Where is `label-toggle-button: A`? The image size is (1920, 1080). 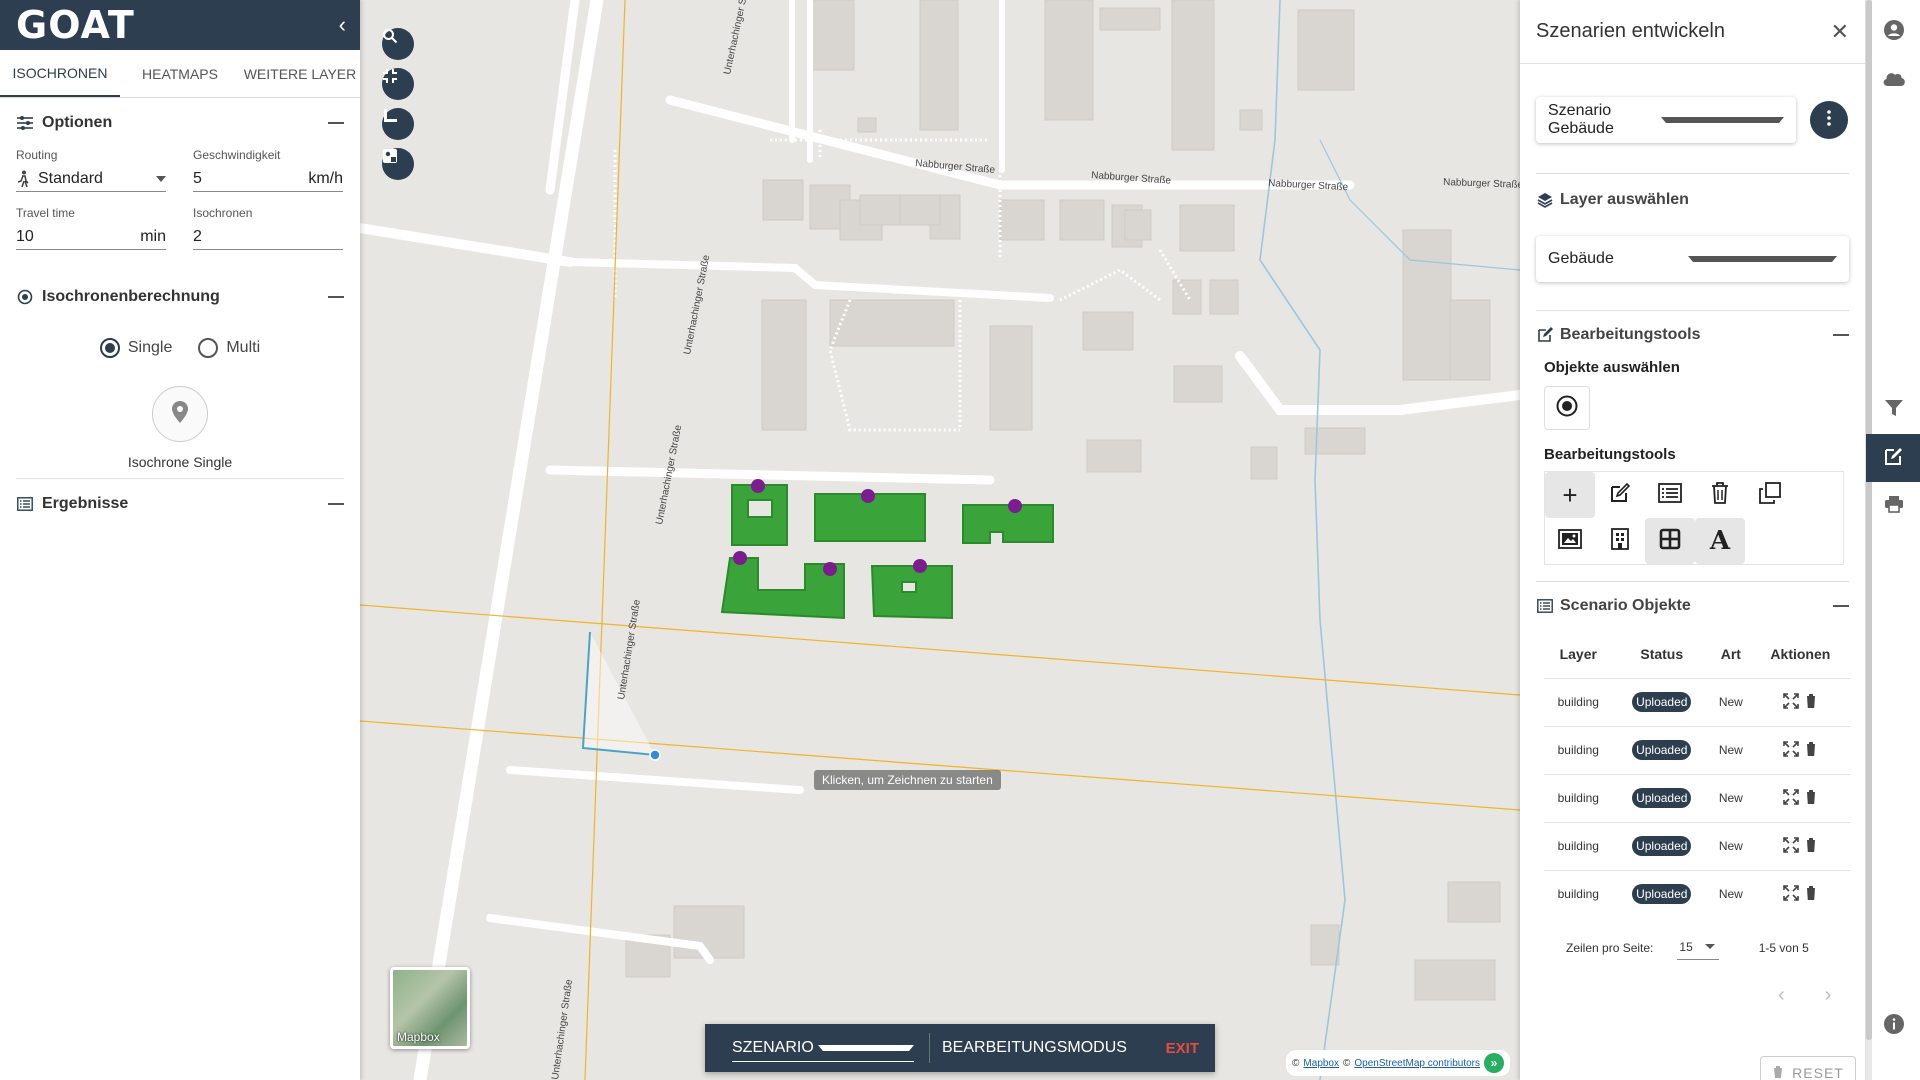 label-toggle-button: A is located at coordinates (1720, 541).